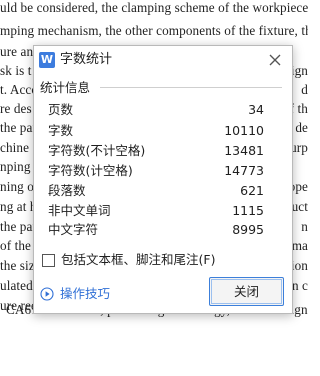  I want to click on group-title: 统计信息, so click(67, 87).